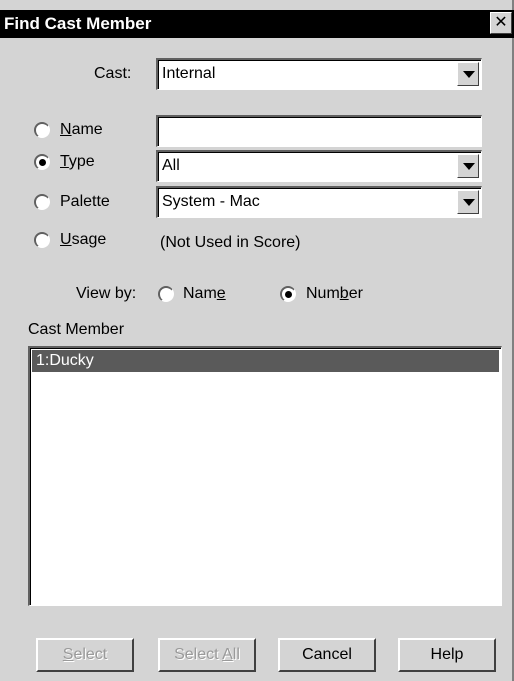 The image size is (514, 681). What do you see at coordinates (42, 130) in the screenshot?
I see `name-radio` at bounding box center [42, 130].